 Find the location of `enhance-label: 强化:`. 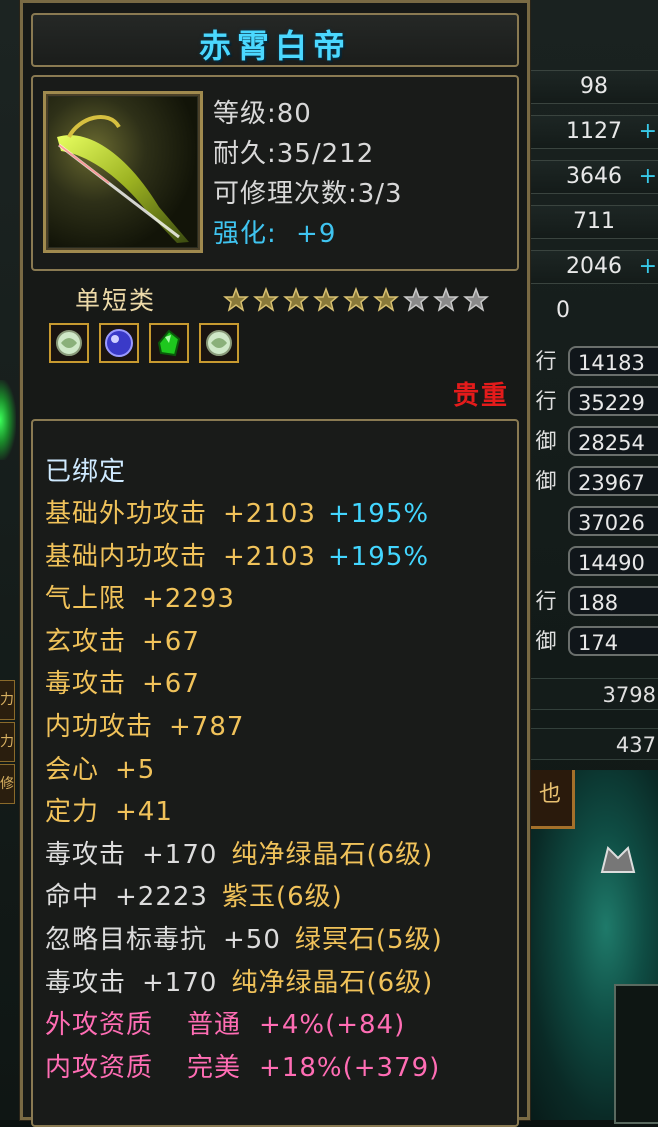

enhance-label: 强化: is located at coordinates (245, 234).